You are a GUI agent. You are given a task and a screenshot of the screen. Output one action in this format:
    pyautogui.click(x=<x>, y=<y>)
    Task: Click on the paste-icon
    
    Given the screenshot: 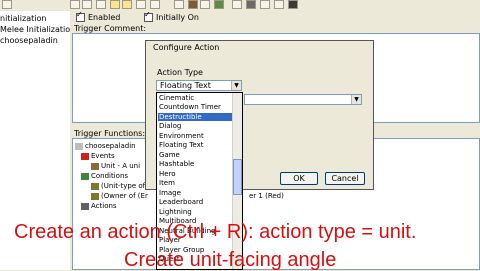 What is the action you would take?
    pyautogui.click(x=127, y=4)
    